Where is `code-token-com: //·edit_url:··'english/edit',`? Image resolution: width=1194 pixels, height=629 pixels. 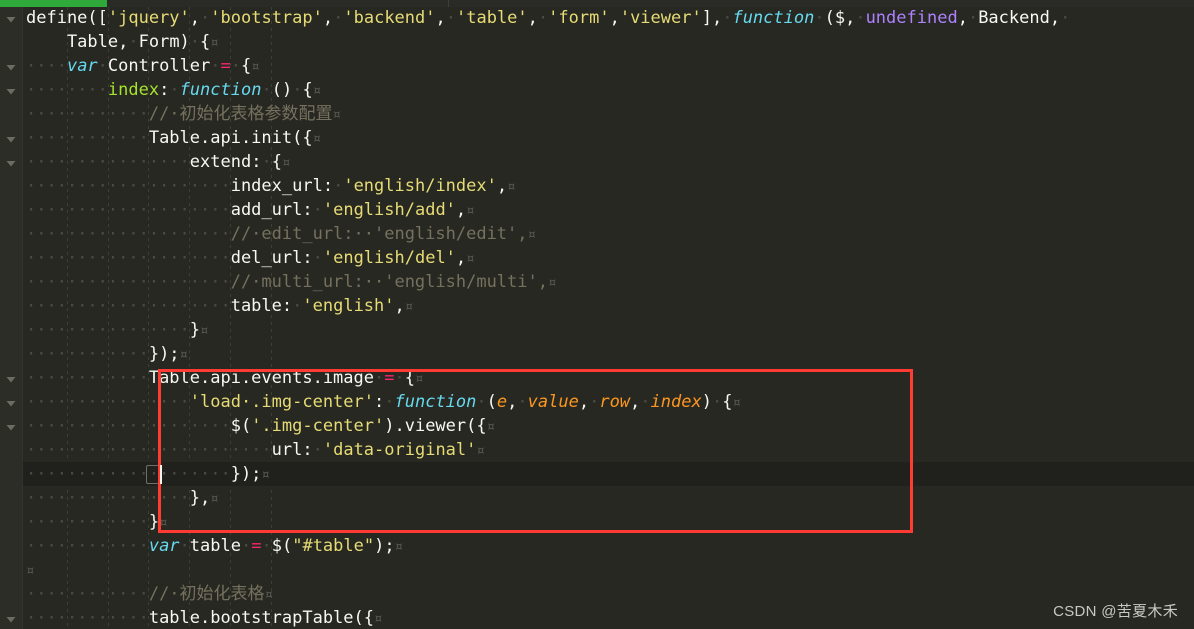
code-token-com: //·edit_url:··'english/edit', is located at coordinates (379, 234).